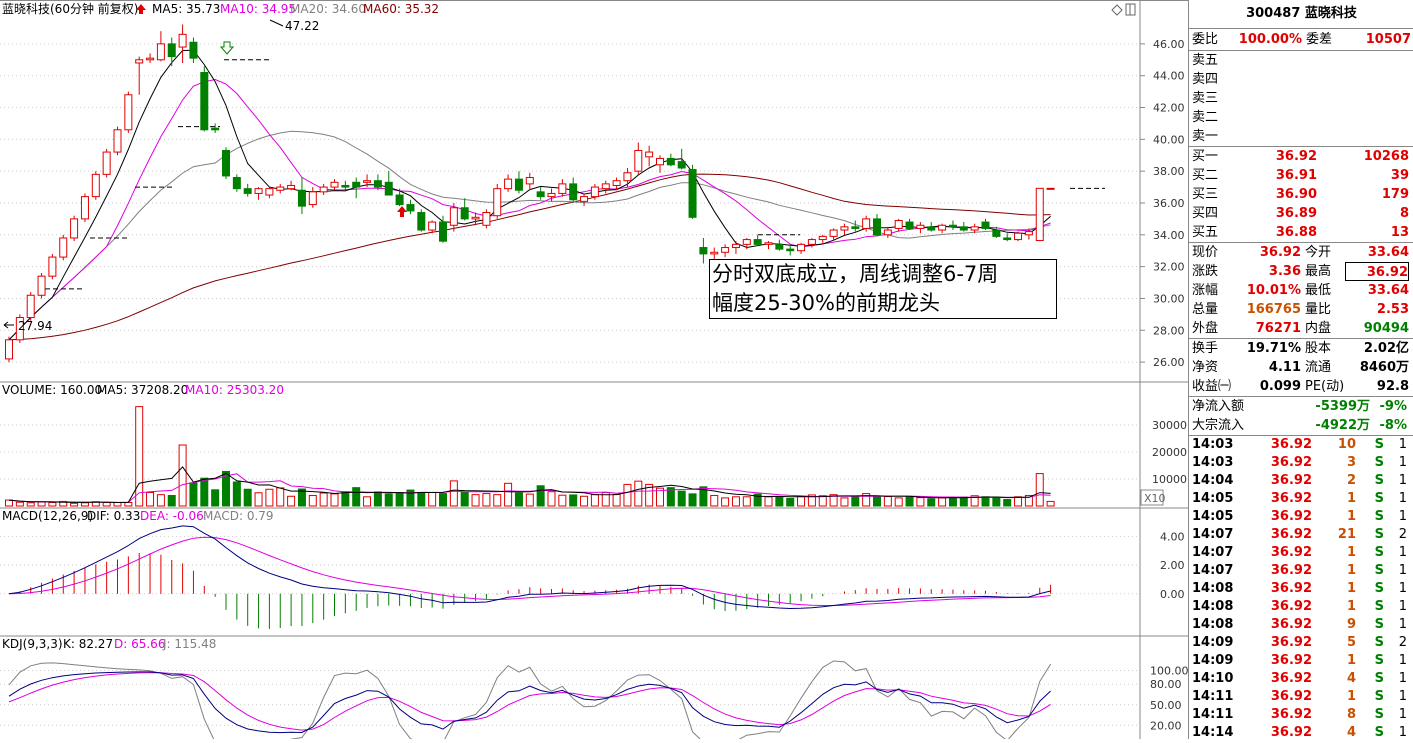  Describe the element at coordinates (1301, 445) in the screenshot. I see `tick-row: 14:03 36.92 10 S 1` at that location.